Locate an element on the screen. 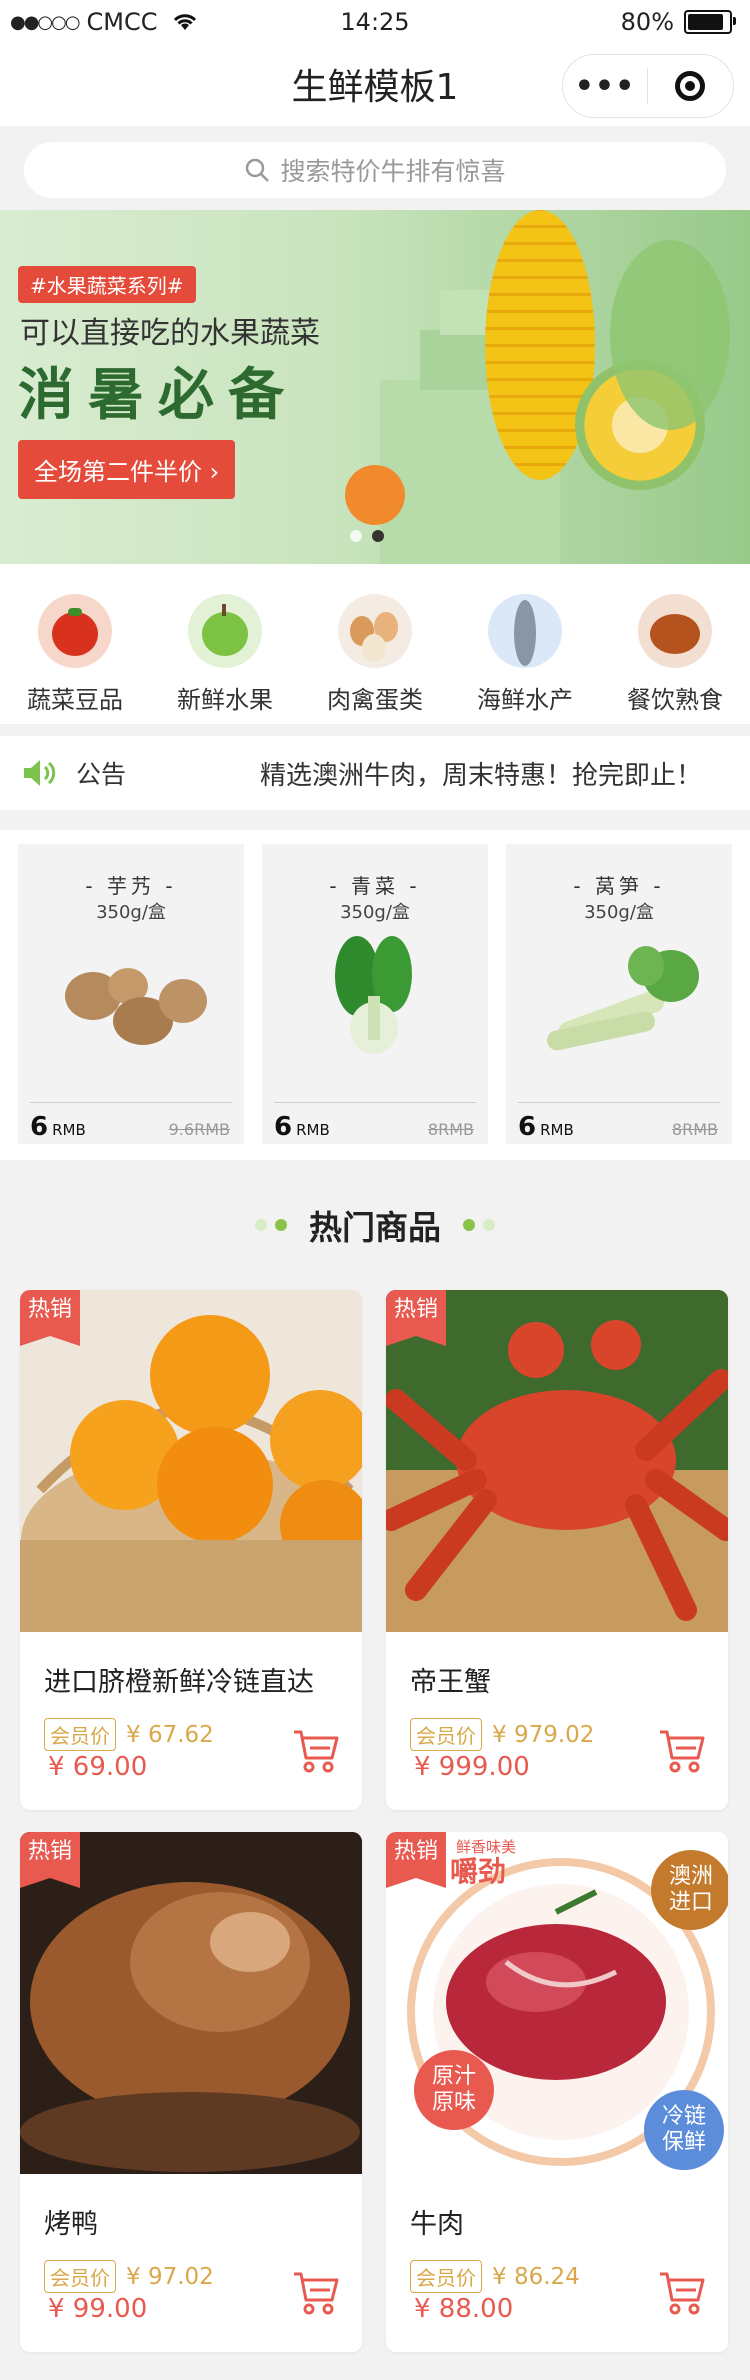 The width and height of the screenshot is (750, 2380). special-card: - 青菜 - 350g/盒 6 RMB 8RMB is located at coordinates (375, 994).